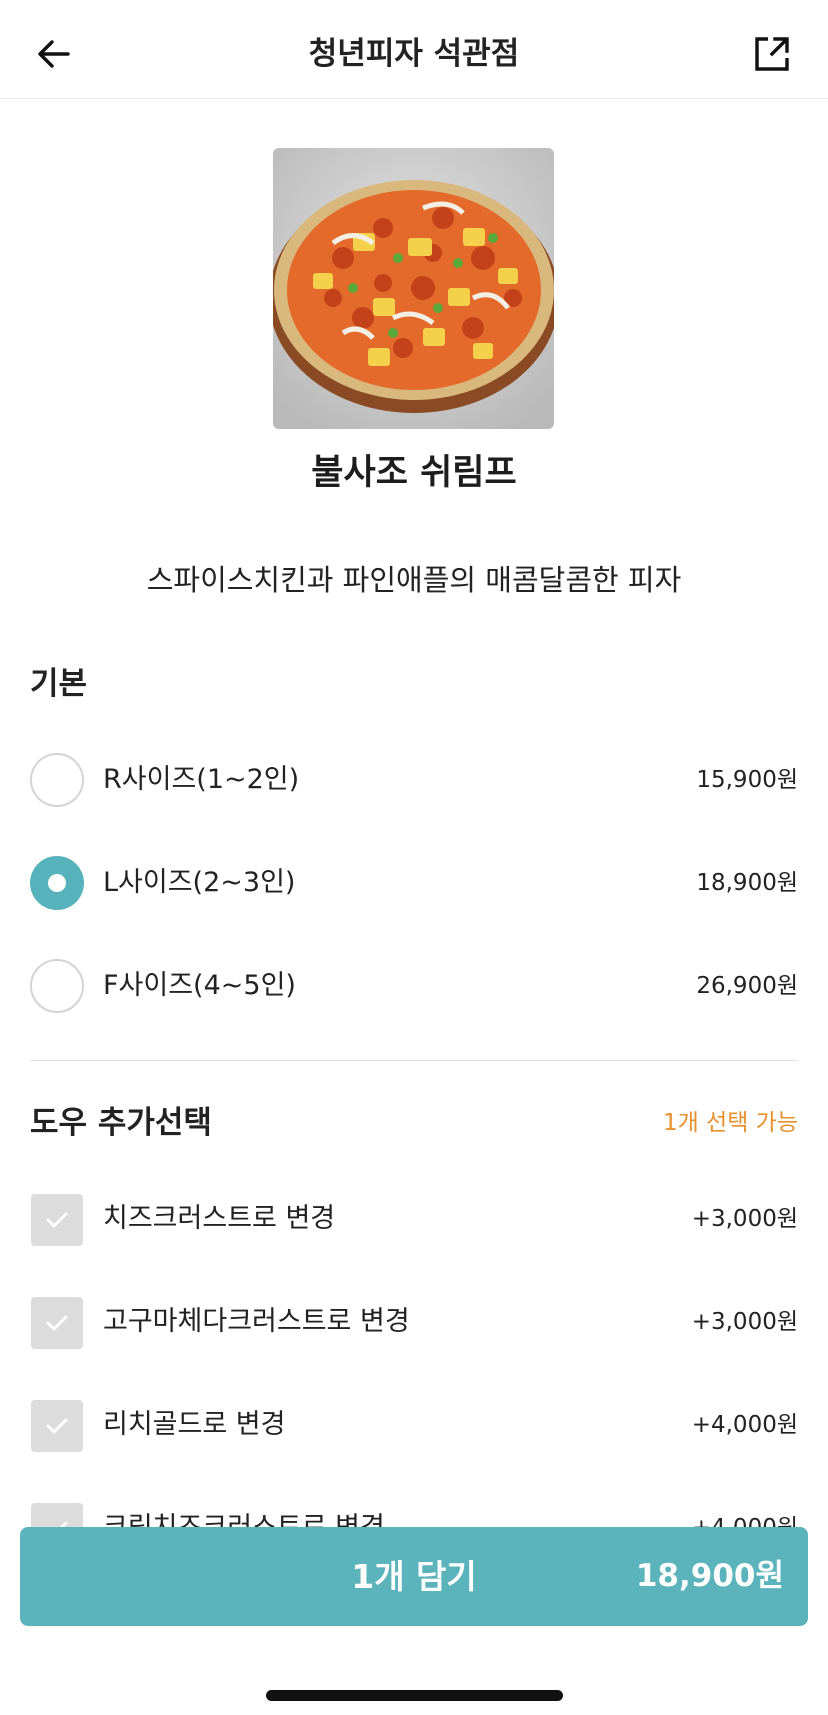 The image size is (828, 1715). Describe the element at coordinates (219, 1218) in the screenshot. I see `option-label: 치즈크러스트로 변경` at that location.